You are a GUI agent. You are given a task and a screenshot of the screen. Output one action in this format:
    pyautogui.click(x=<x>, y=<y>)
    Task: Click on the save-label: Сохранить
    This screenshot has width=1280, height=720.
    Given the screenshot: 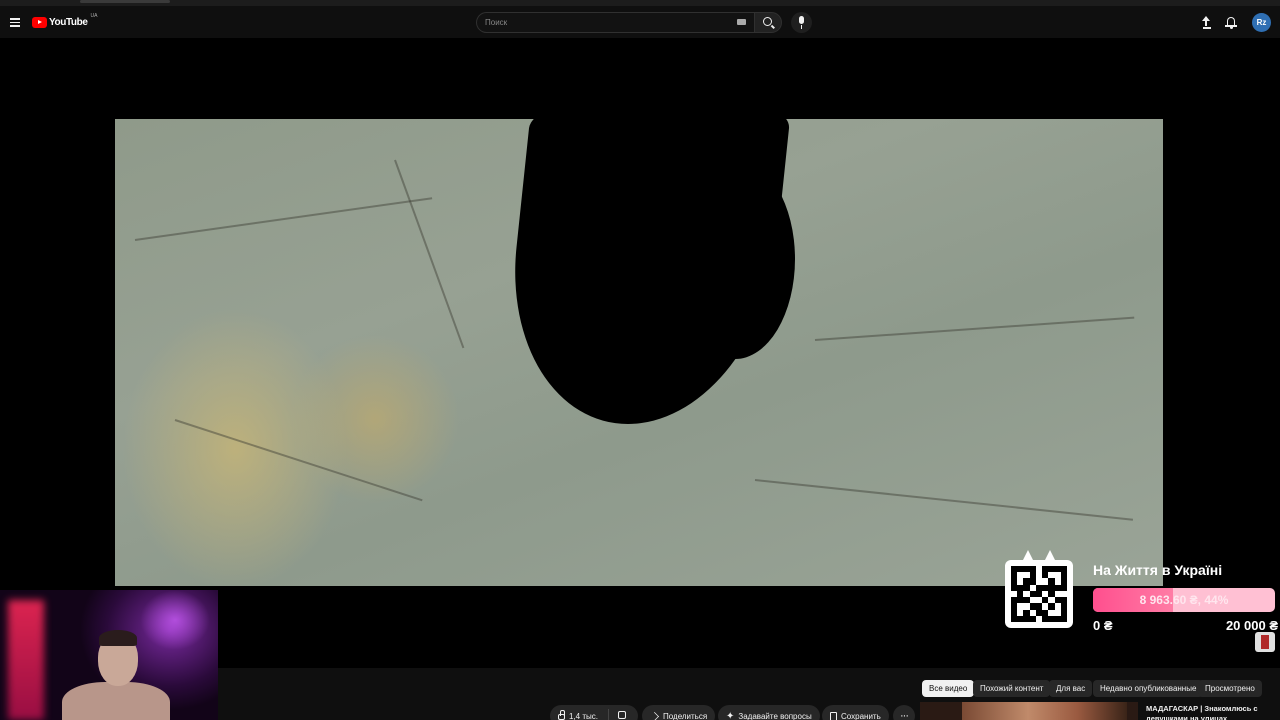 What is the action you would take?
    pyautogui.click(x=861, y=715)
    